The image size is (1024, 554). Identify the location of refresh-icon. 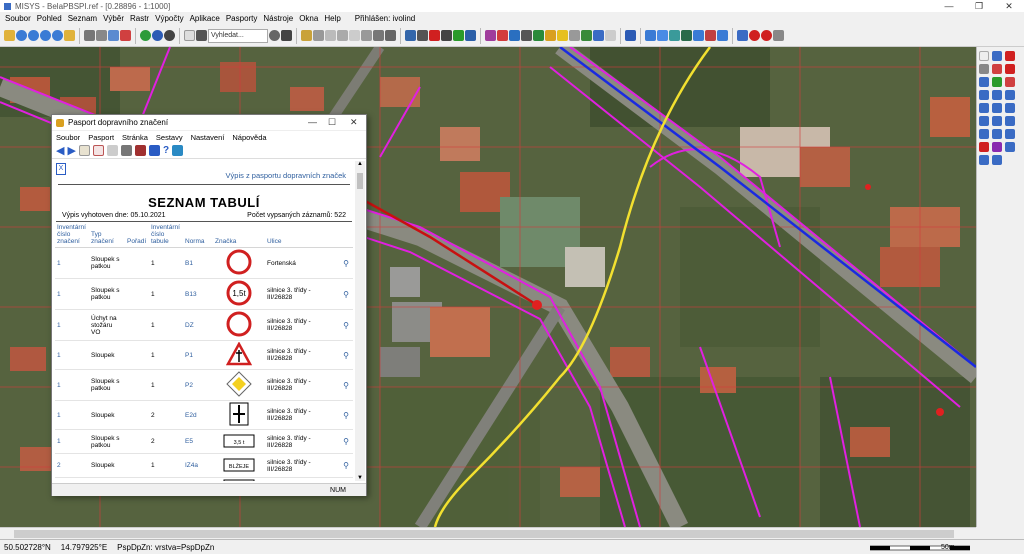
(169, 35).